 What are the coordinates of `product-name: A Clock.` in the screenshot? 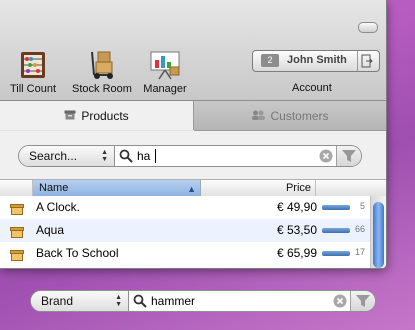 It's located at (58, 207).